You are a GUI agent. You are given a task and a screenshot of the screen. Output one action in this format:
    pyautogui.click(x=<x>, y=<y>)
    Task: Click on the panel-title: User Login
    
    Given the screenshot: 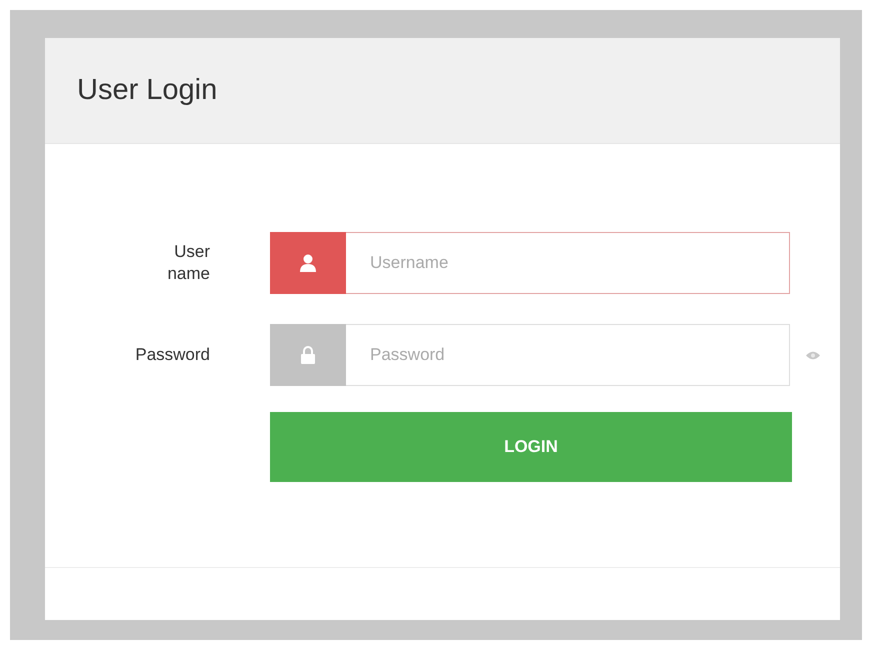 What is the action you would take?
    pyautogui.click(x=147, y=90)
    